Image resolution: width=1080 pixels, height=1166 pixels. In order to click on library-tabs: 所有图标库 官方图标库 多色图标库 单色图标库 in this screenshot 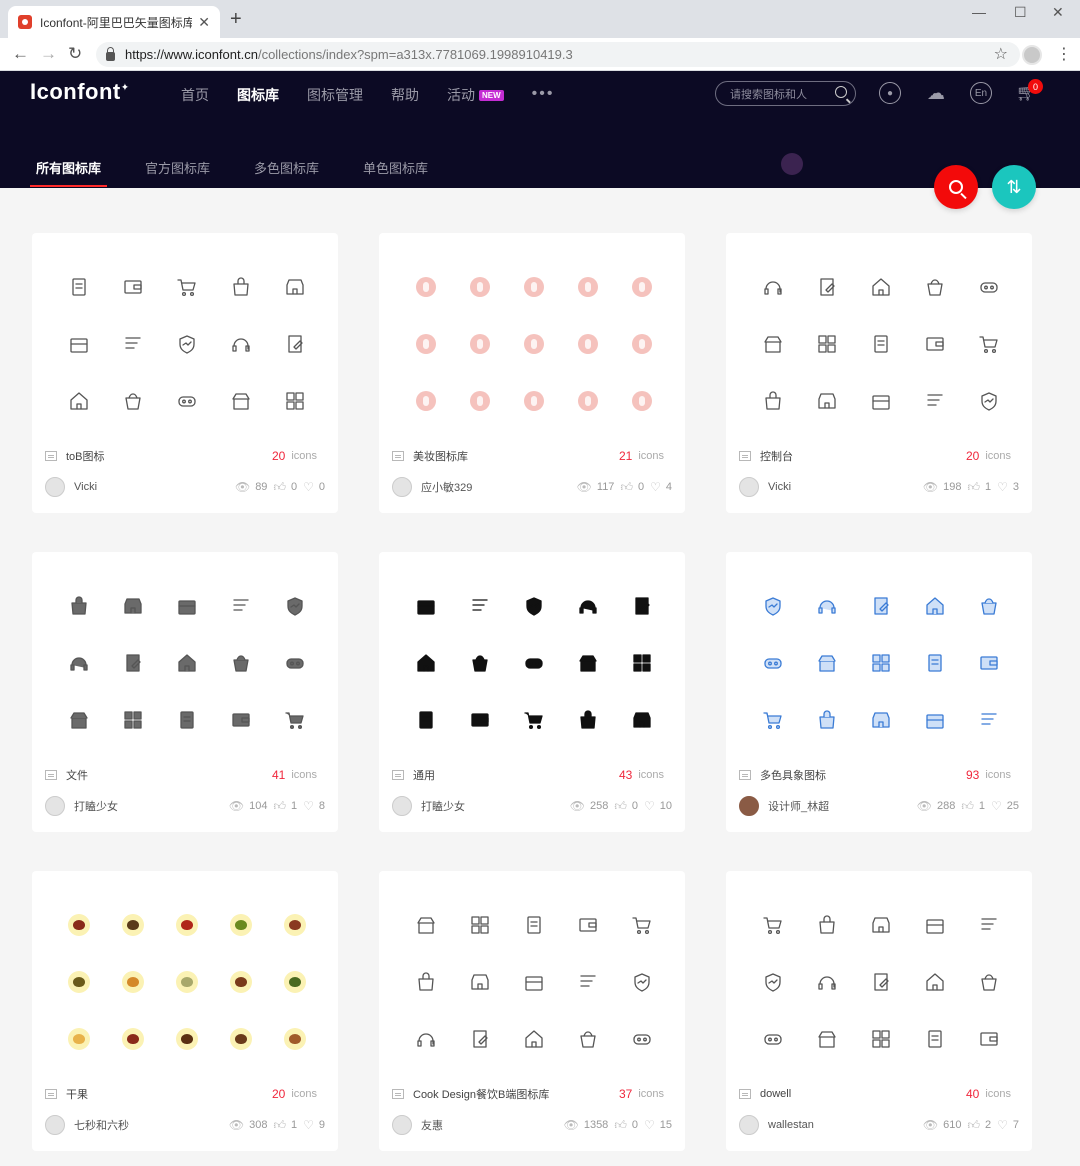, I will do `click(248, 171)`.